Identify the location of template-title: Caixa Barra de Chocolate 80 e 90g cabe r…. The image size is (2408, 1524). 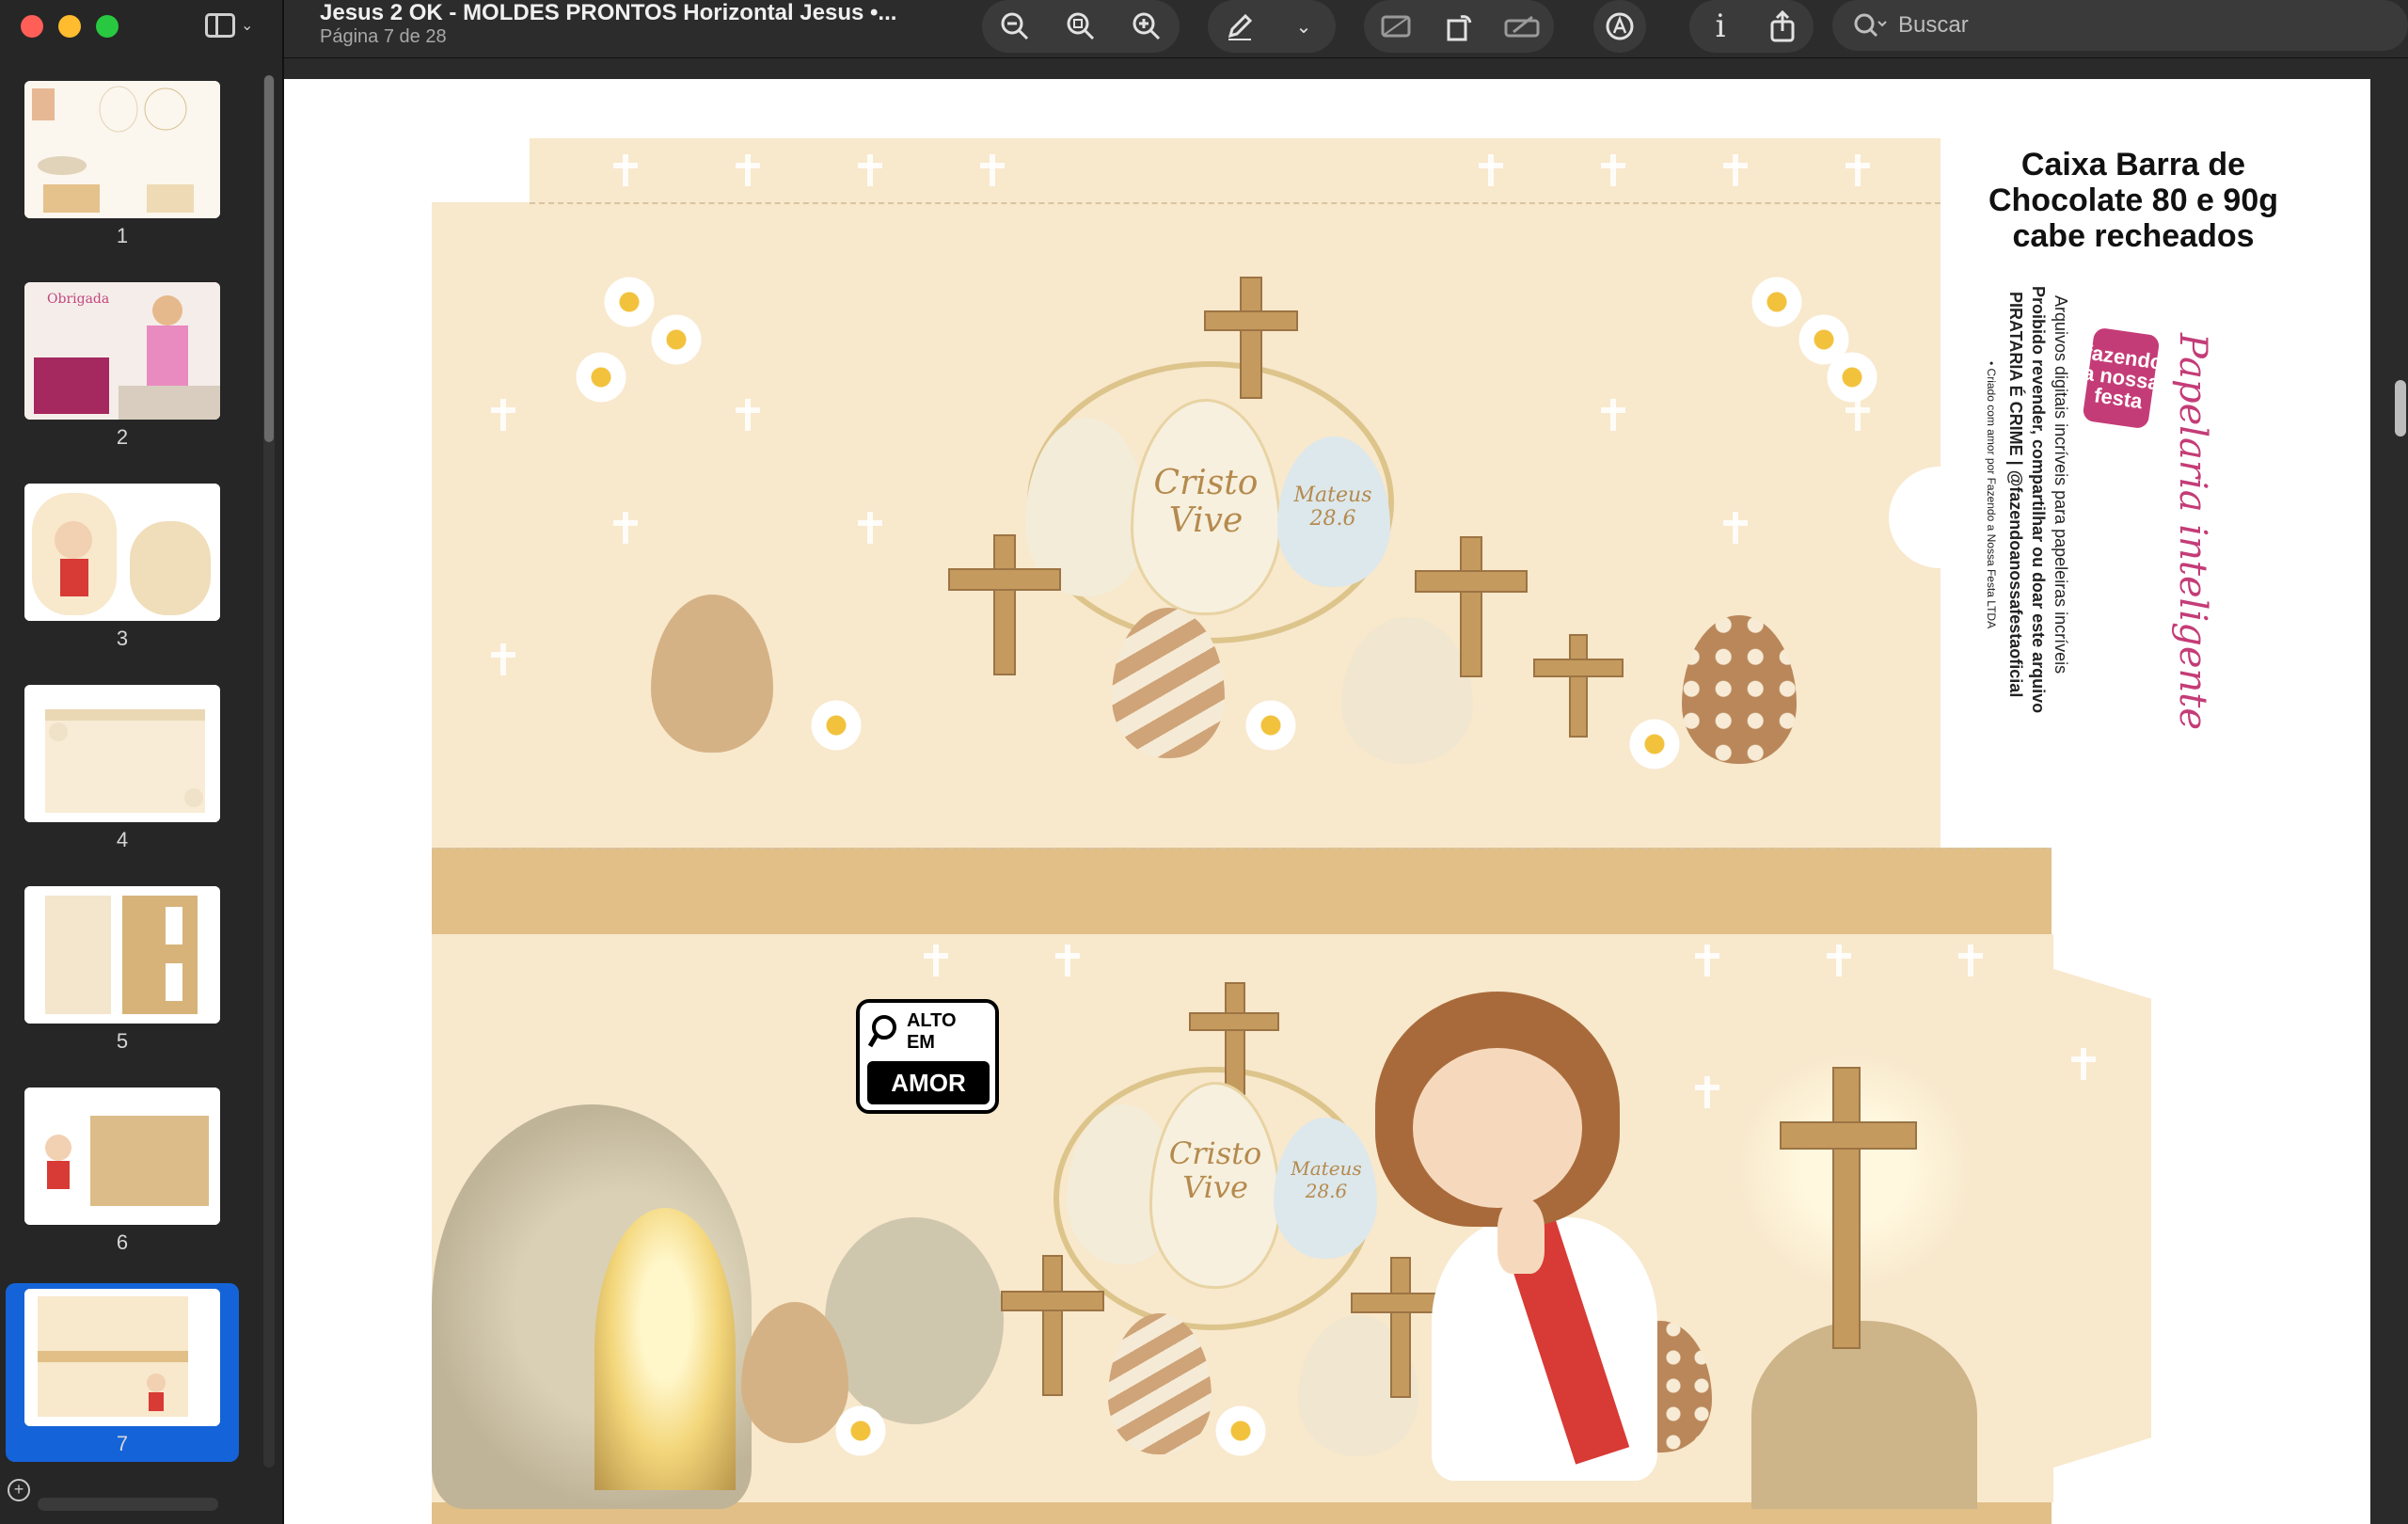
(2133, 201).